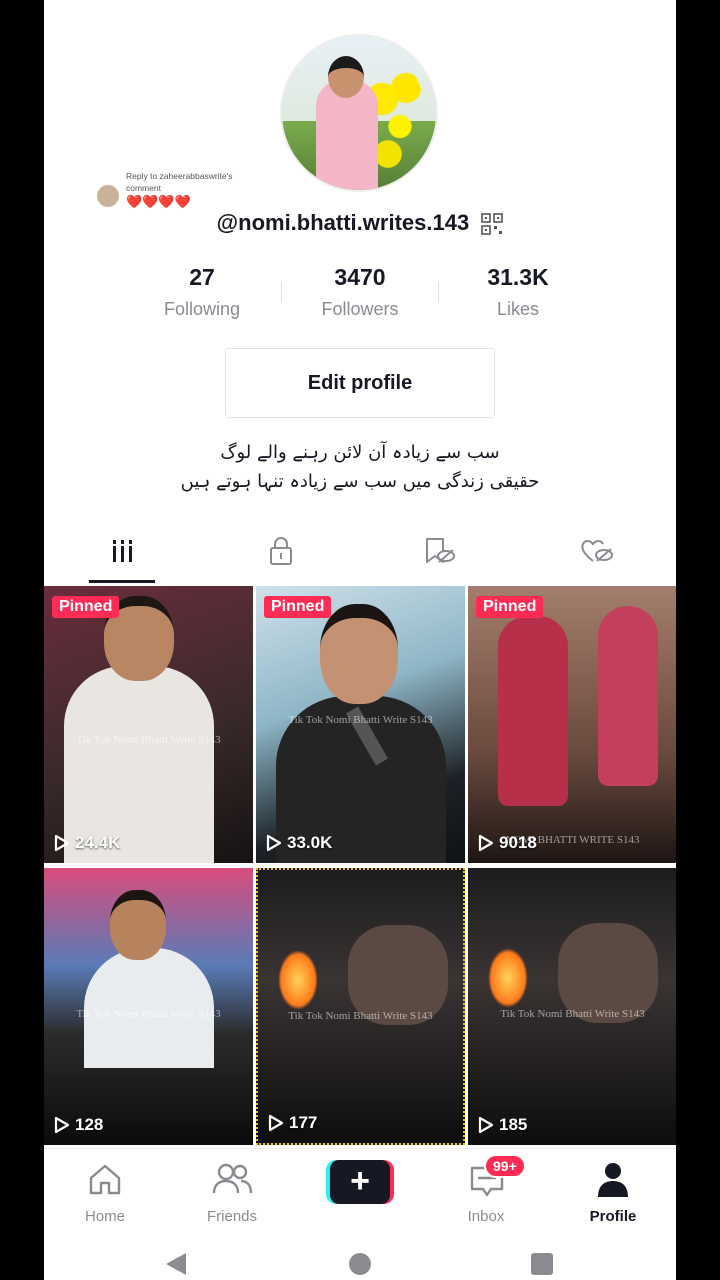 This screenshot has height=1280, width=720. I want to click on stat-followers-value: 3470, so click(360, 277).